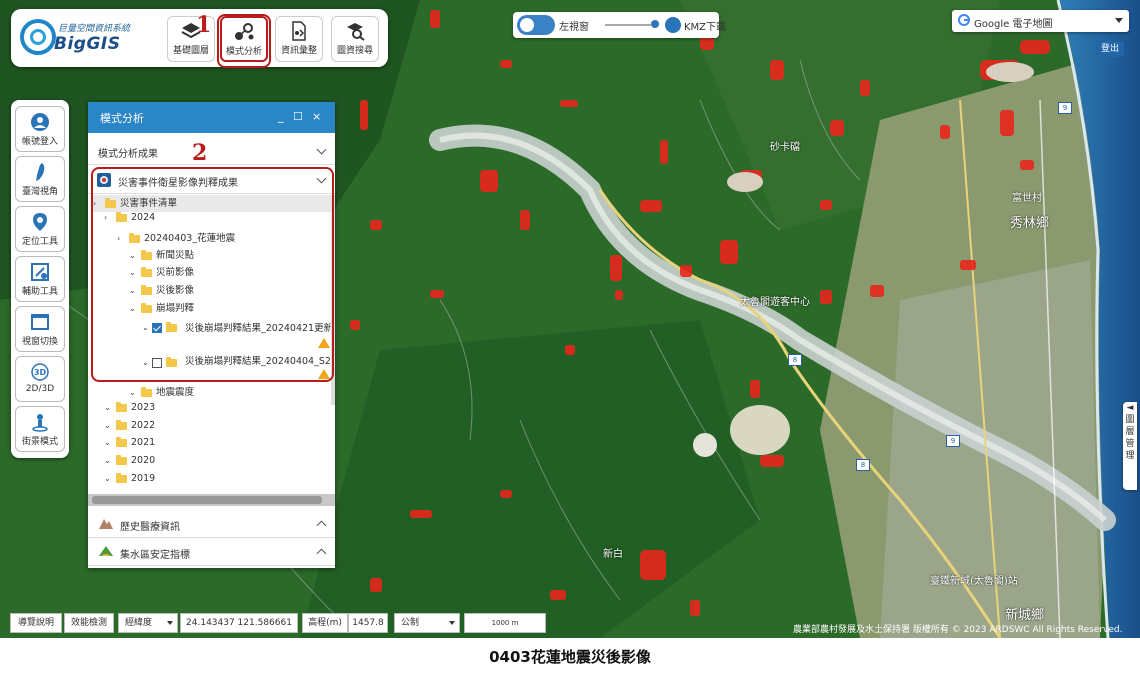 The width and height of the screenshot is (1140, 677). Describe the element at coordinates (1130, 446) in the screenshot. I see `layer-manager-tab: ◄ 圖 層 管 理` at that location.